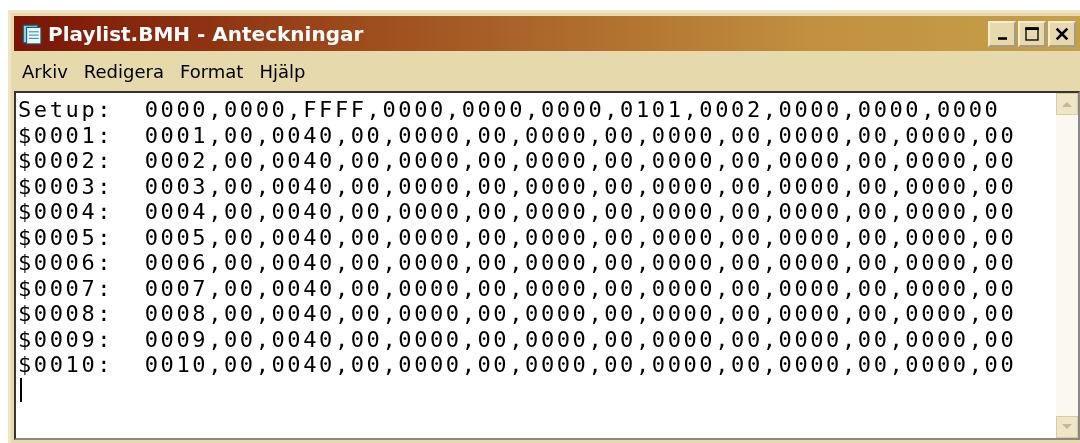  Describe the element at coordinates (1002, 38) in the screenshot. I see `minimize-icon` at that location.